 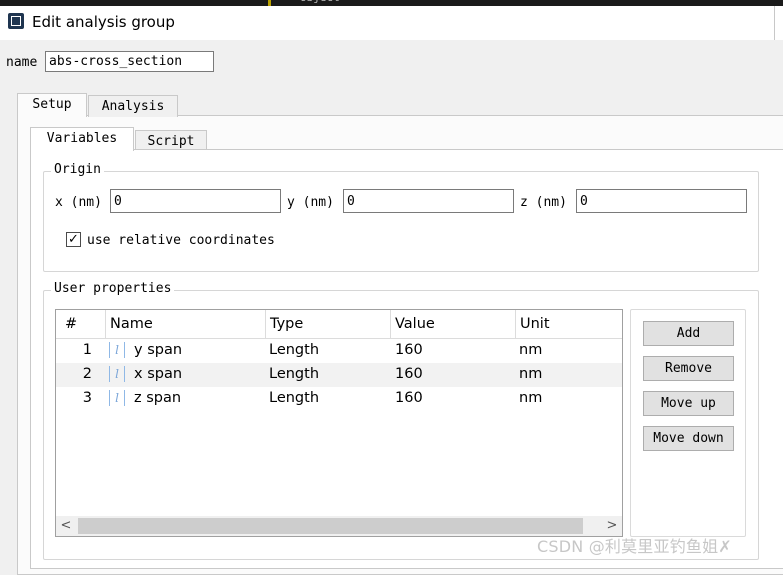 What do you see at coordinates (87, 398) in the screenshot?
I see `row-number: 3` at bounding box center [87, 398].